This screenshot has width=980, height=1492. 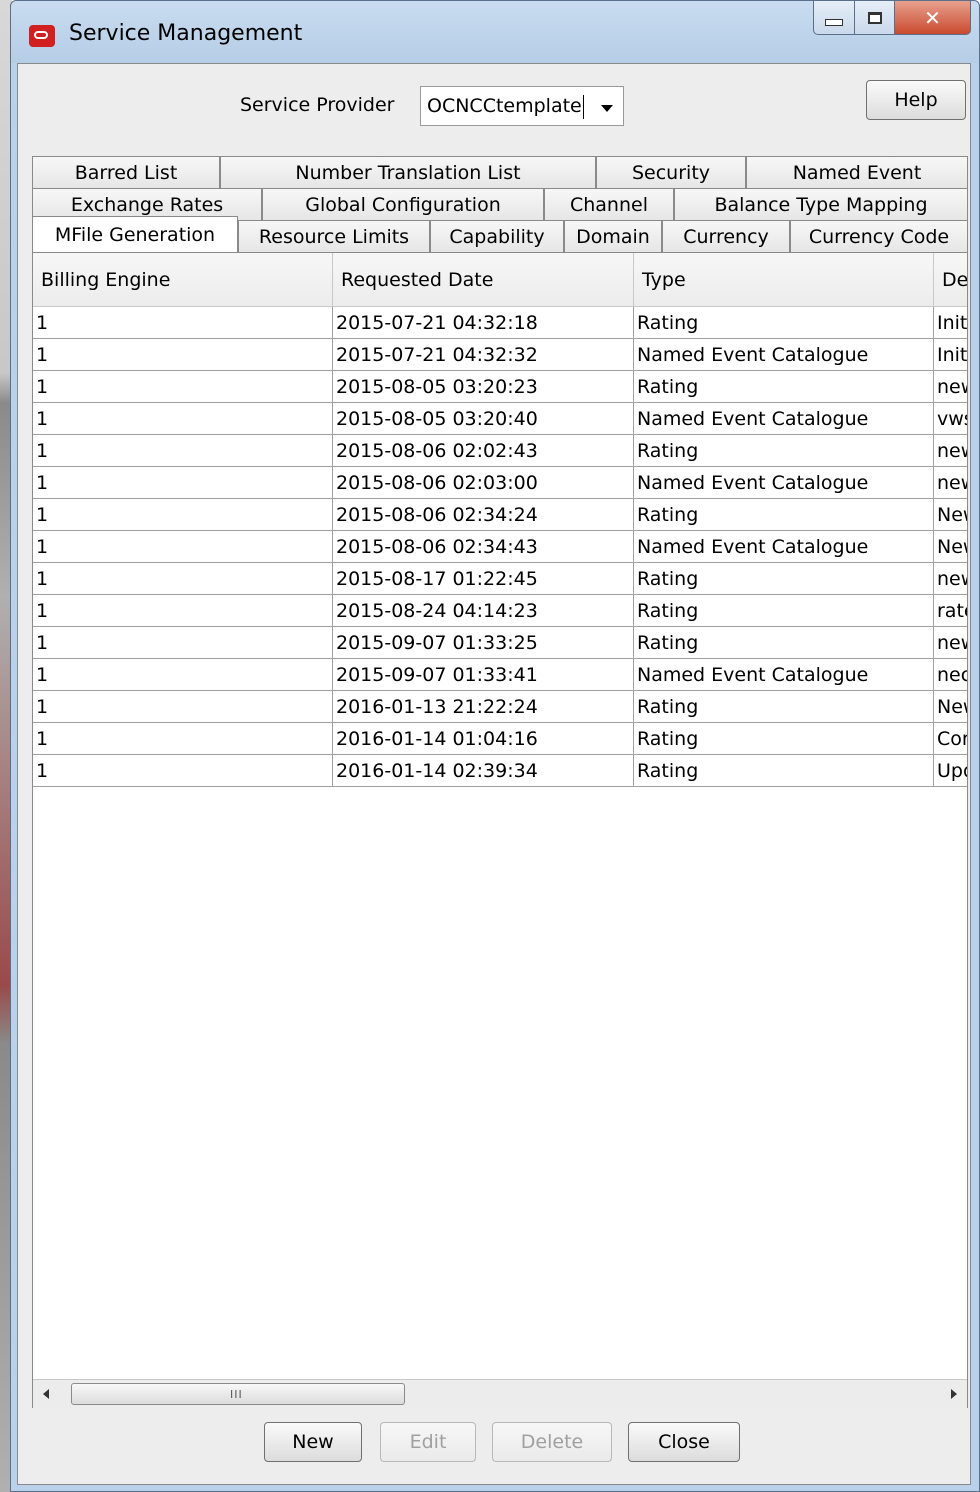 What do you see at coordinates (857, 172) in the screenshot?
I see `tab-named-event: Named Event` at bounding box center [857, 172].